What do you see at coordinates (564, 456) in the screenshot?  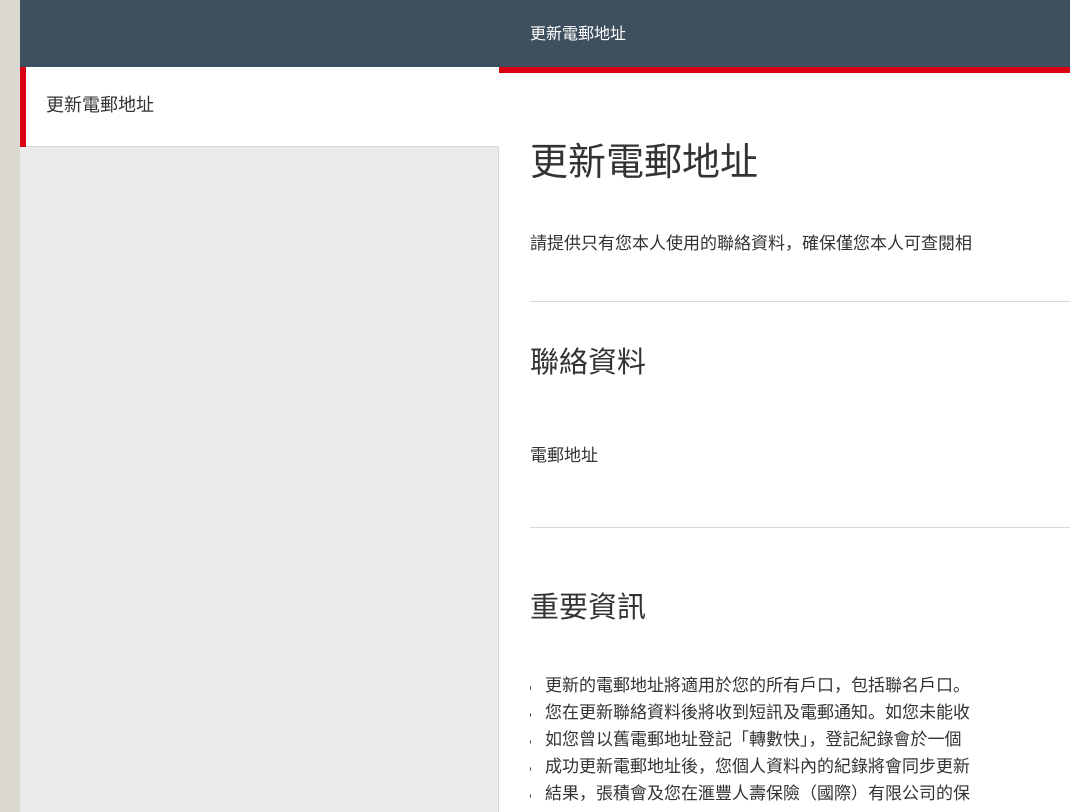 I see `email-field-label: 電郵地址` at bounding box center [564, 456].